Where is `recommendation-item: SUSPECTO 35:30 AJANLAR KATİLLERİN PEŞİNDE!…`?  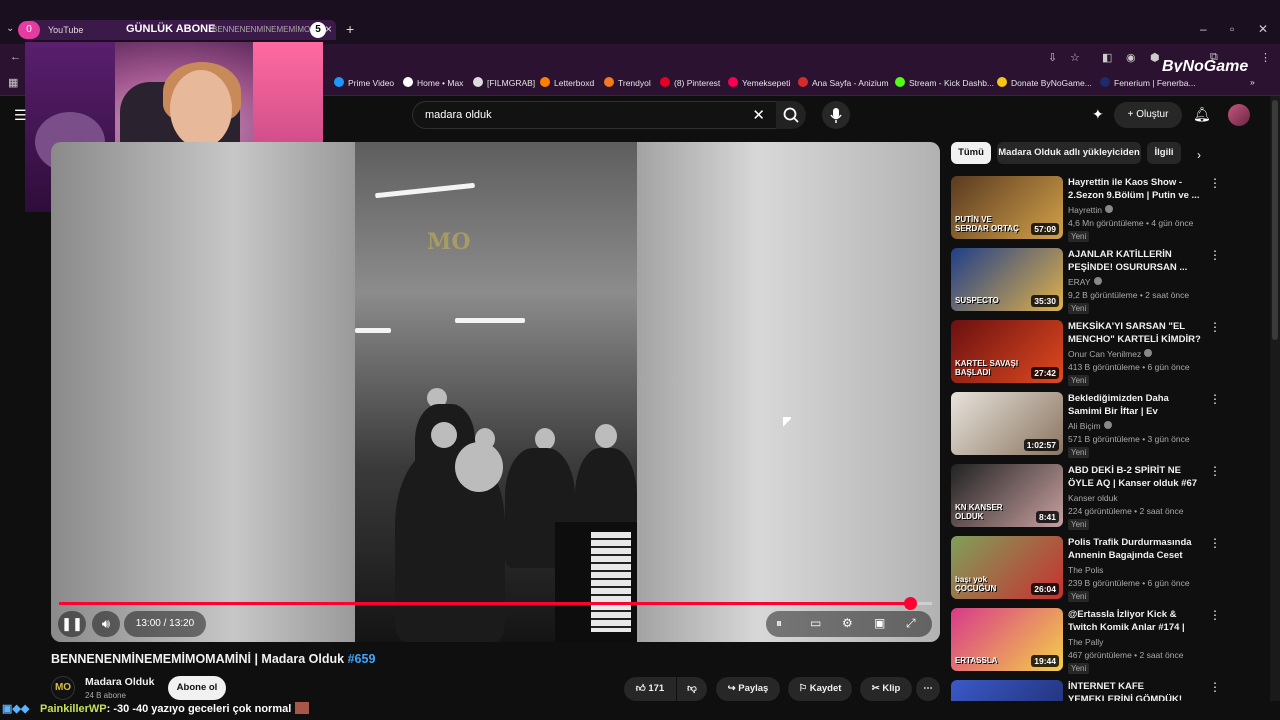
recommendation-item: SUSPECTO 35:30 AJANLAR KATİLLERİN PEŞİNDE!… is located at coordinates (1101, 281).